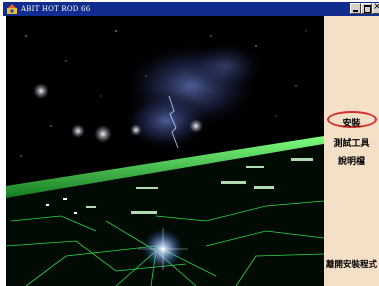 The image size is (379, 286). What do you see at coordinates (191, 8) in the screenshot?
I see `title-bar: ABIT HOT ROD 66` at bounding box center [191, 8].